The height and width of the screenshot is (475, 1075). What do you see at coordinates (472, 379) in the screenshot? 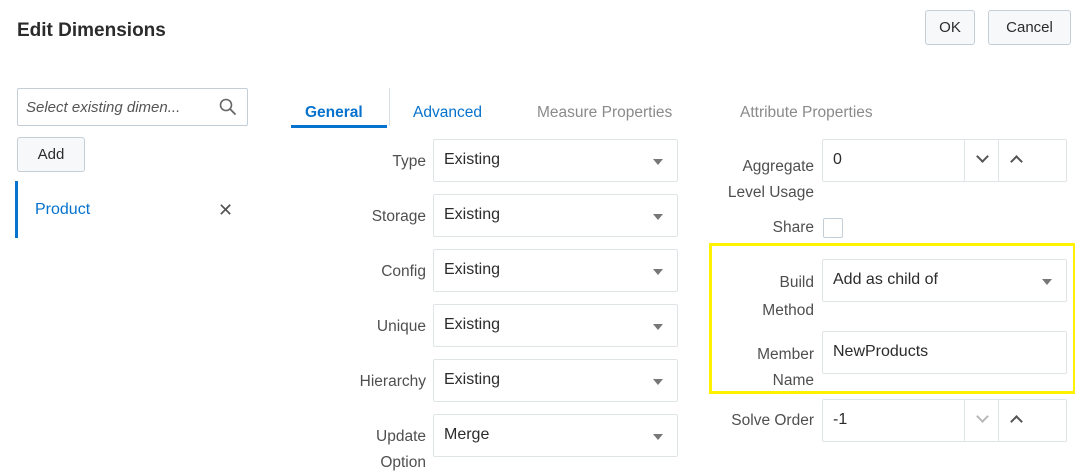
I see `hierarchy-value: Existing` at bounding box center [472, 379].